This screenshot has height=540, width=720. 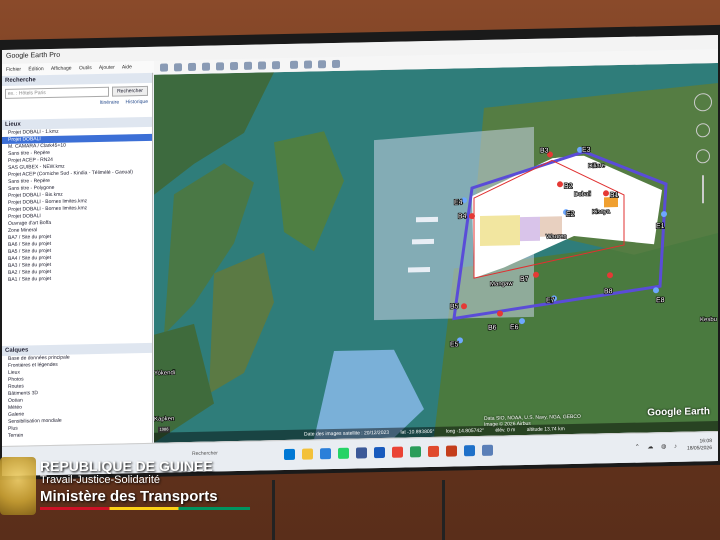 I want to click on marker-b7: B7, so click(x=529, y=277).